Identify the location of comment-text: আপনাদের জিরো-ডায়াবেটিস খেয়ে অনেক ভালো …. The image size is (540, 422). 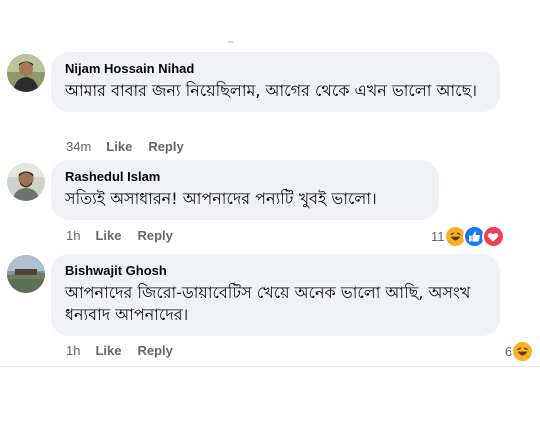
(268, 303).